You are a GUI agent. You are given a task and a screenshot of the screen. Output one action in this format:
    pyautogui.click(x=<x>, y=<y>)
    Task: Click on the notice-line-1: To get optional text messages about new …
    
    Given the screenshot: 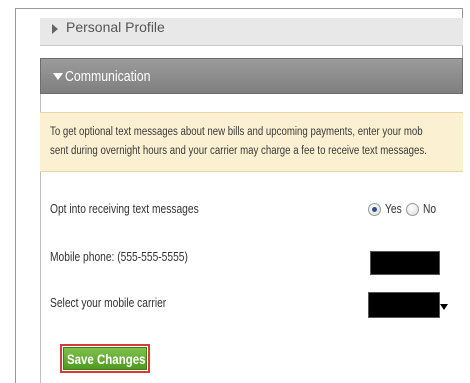 What is the action you would take?
    pyautogui.click(x=236, y=132)
    